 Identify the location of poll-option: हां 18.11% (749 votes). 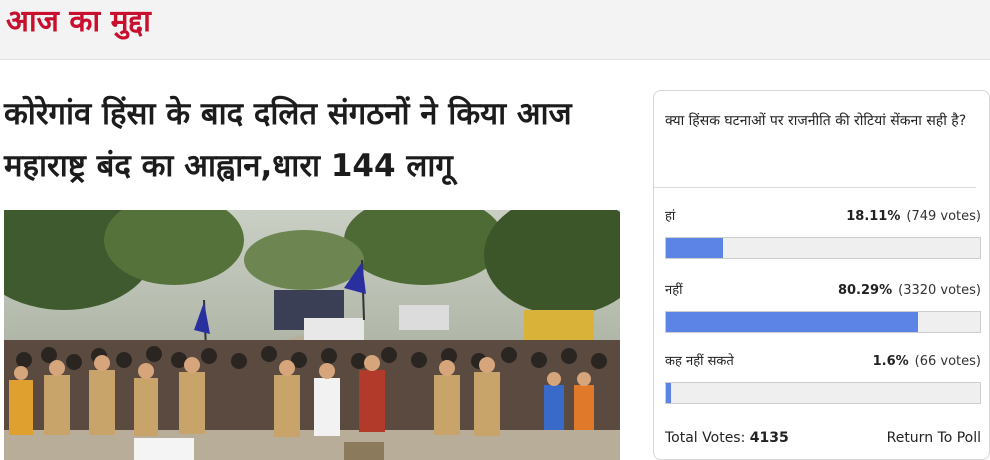
(823, 232).